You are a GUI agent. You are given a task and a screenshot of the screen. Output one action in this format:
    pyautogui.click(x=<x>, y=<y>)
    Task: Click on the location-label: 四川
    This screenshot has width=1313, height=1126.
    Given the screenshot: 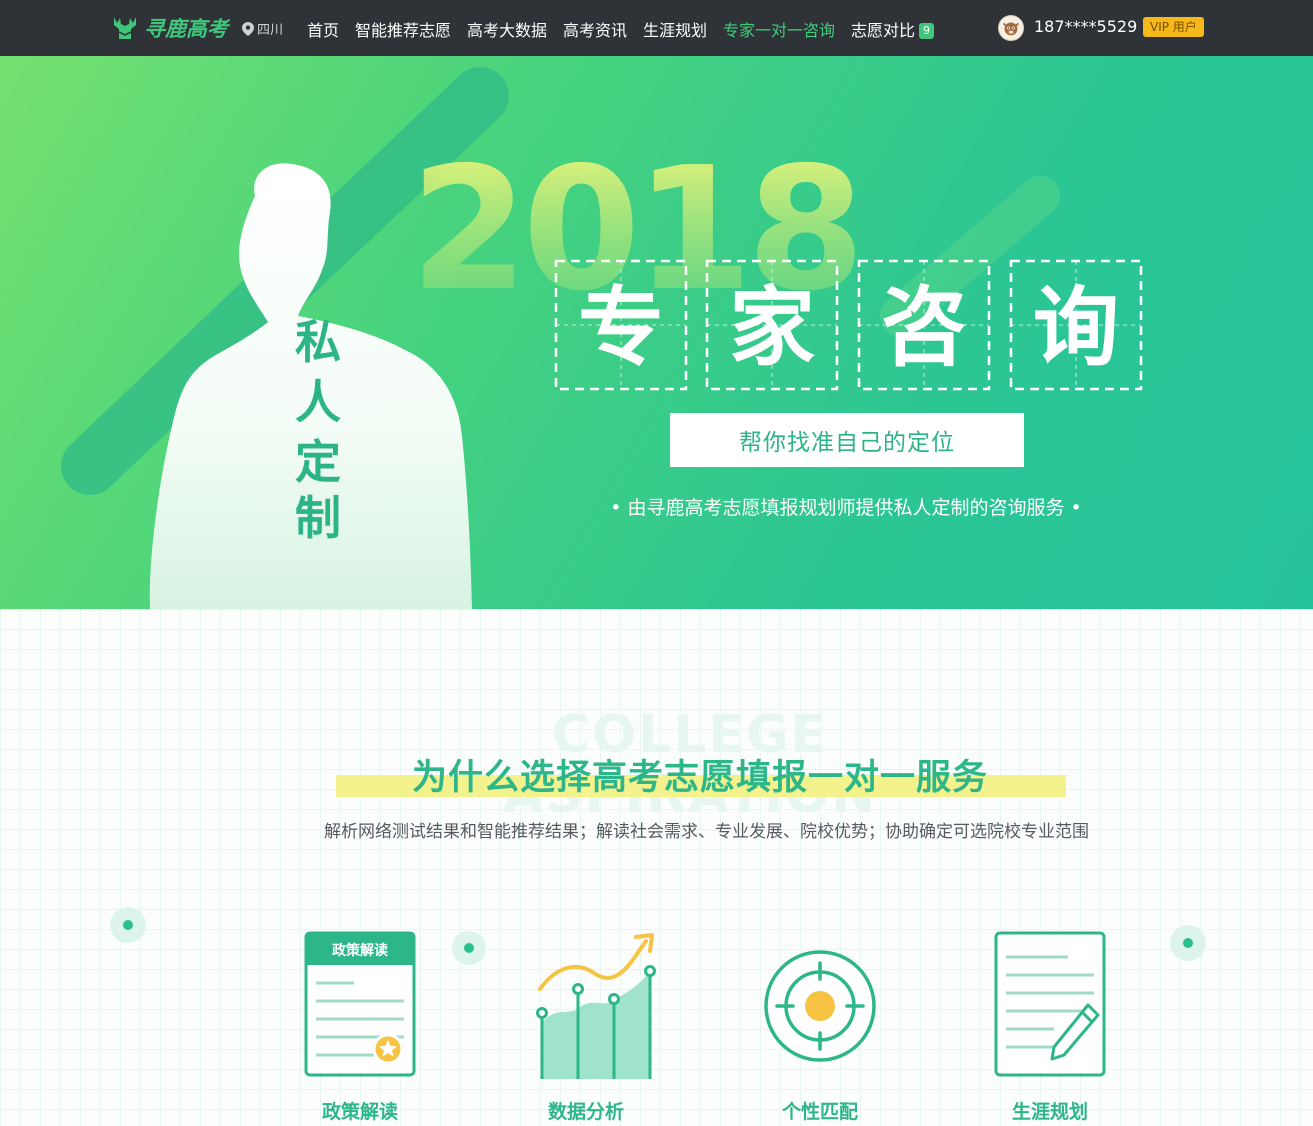 What is the action you would take?
    pyautogui.click(x=270, y=30)
    